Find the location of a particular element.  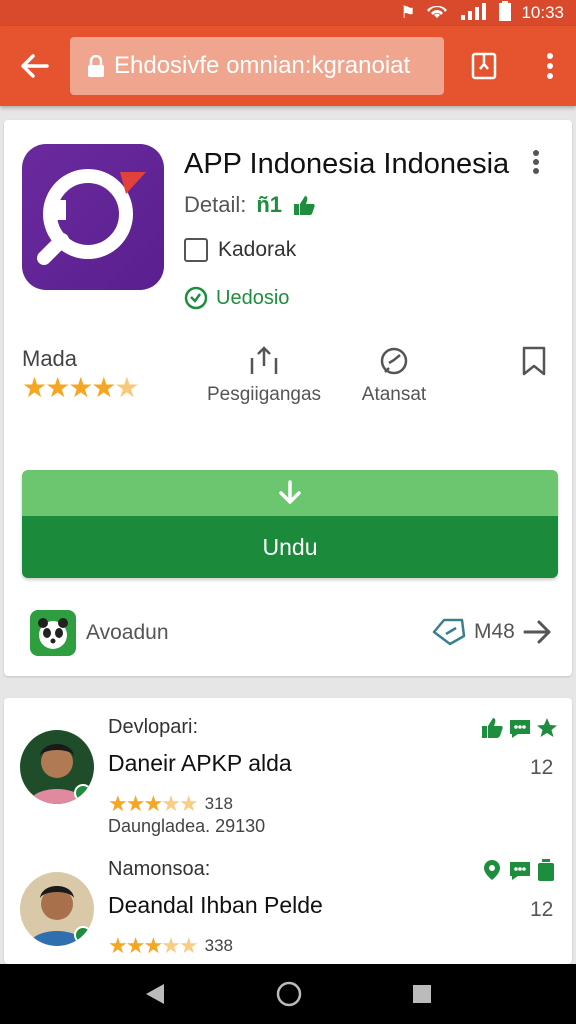

notification-icon: ⚑ is located at coordinates (408, 12).